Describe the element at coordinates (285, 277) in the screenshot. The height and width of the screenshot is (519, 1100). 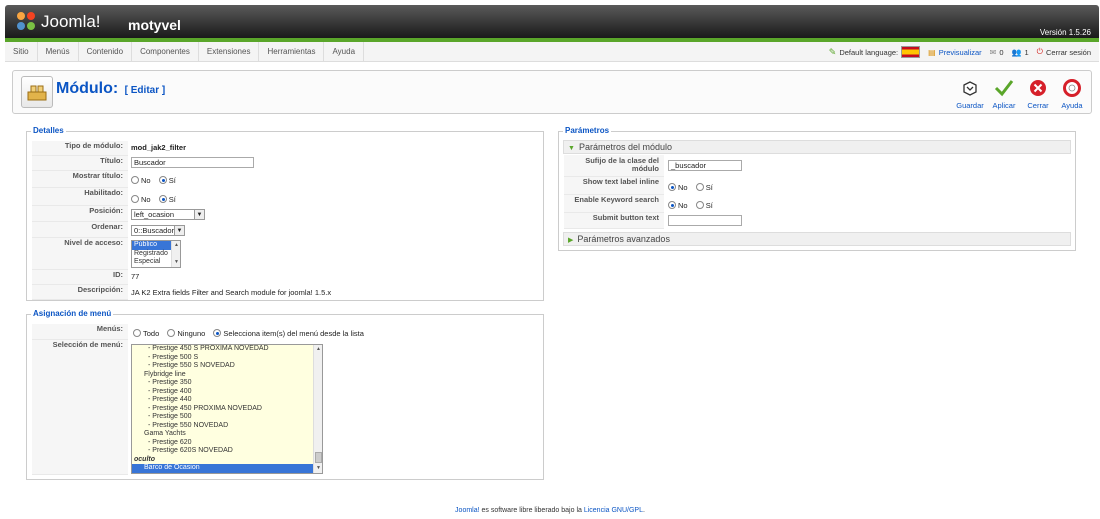
I see `id-row: ID: 77` at that location.